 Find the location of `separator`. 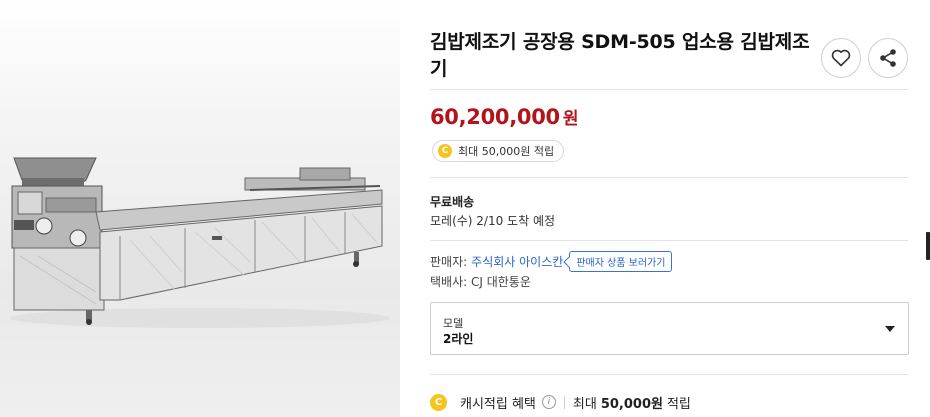

separator is located at coordinates (564, 402).